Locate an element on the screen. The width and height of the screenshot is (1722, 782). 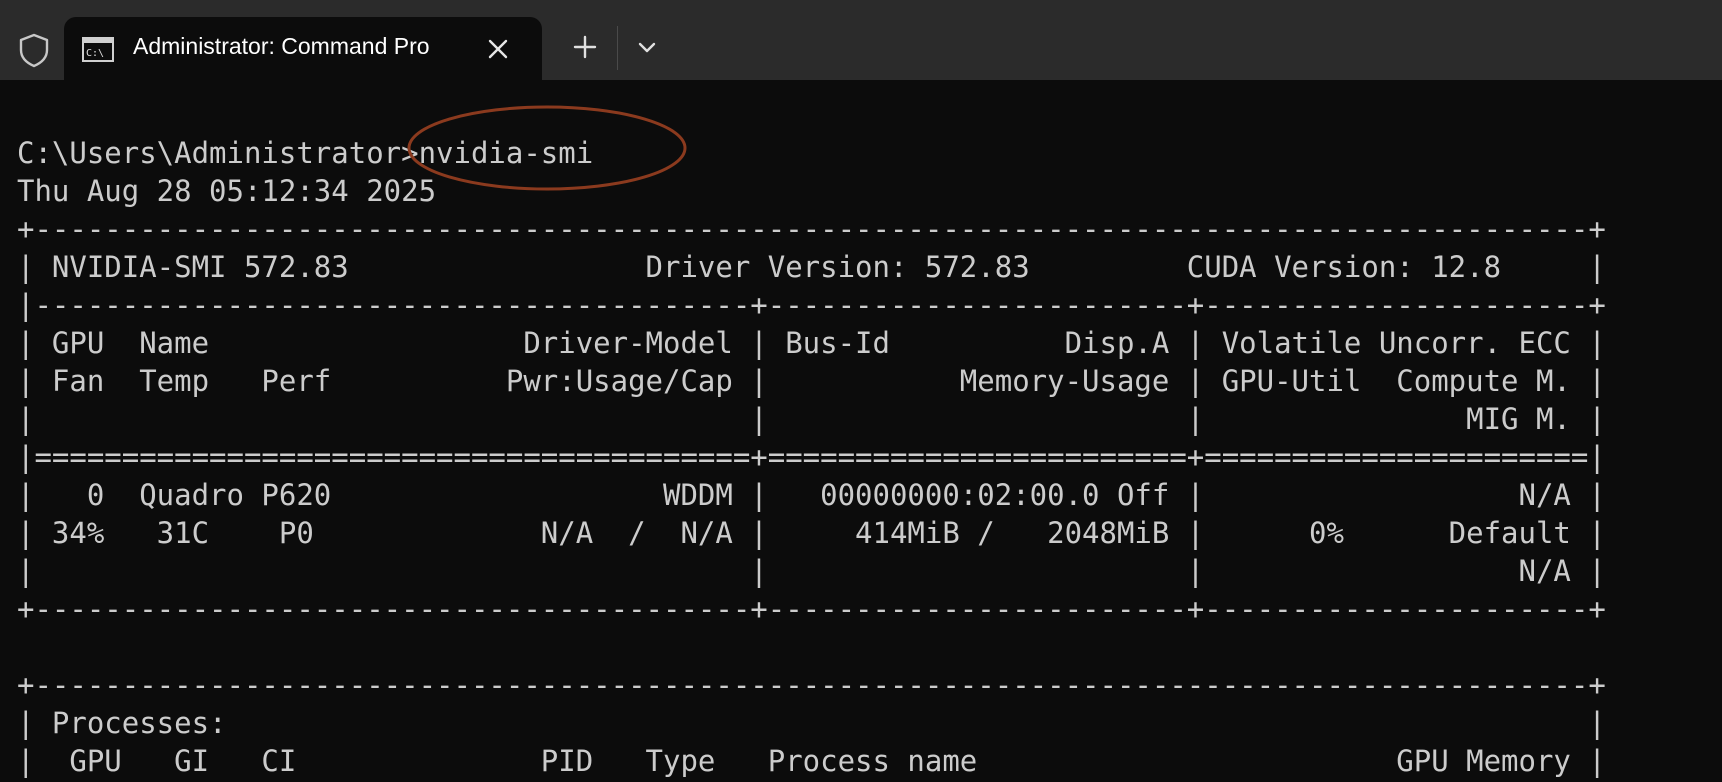
command-prompt-icon: C:\ is located at coordinates (98, 49).